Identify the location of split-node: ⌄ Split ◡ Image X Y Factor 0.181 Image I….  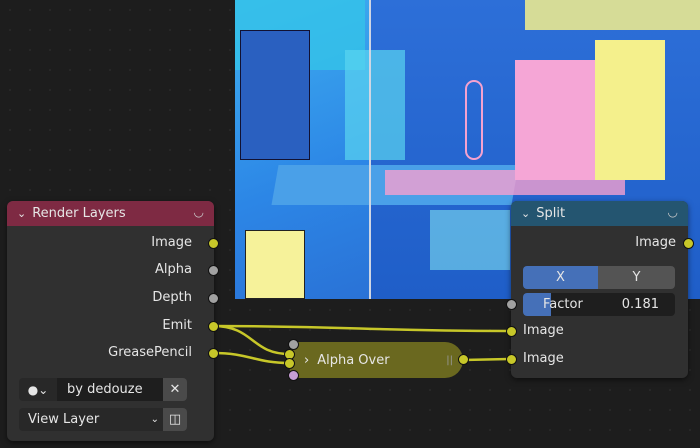
(599, 289).